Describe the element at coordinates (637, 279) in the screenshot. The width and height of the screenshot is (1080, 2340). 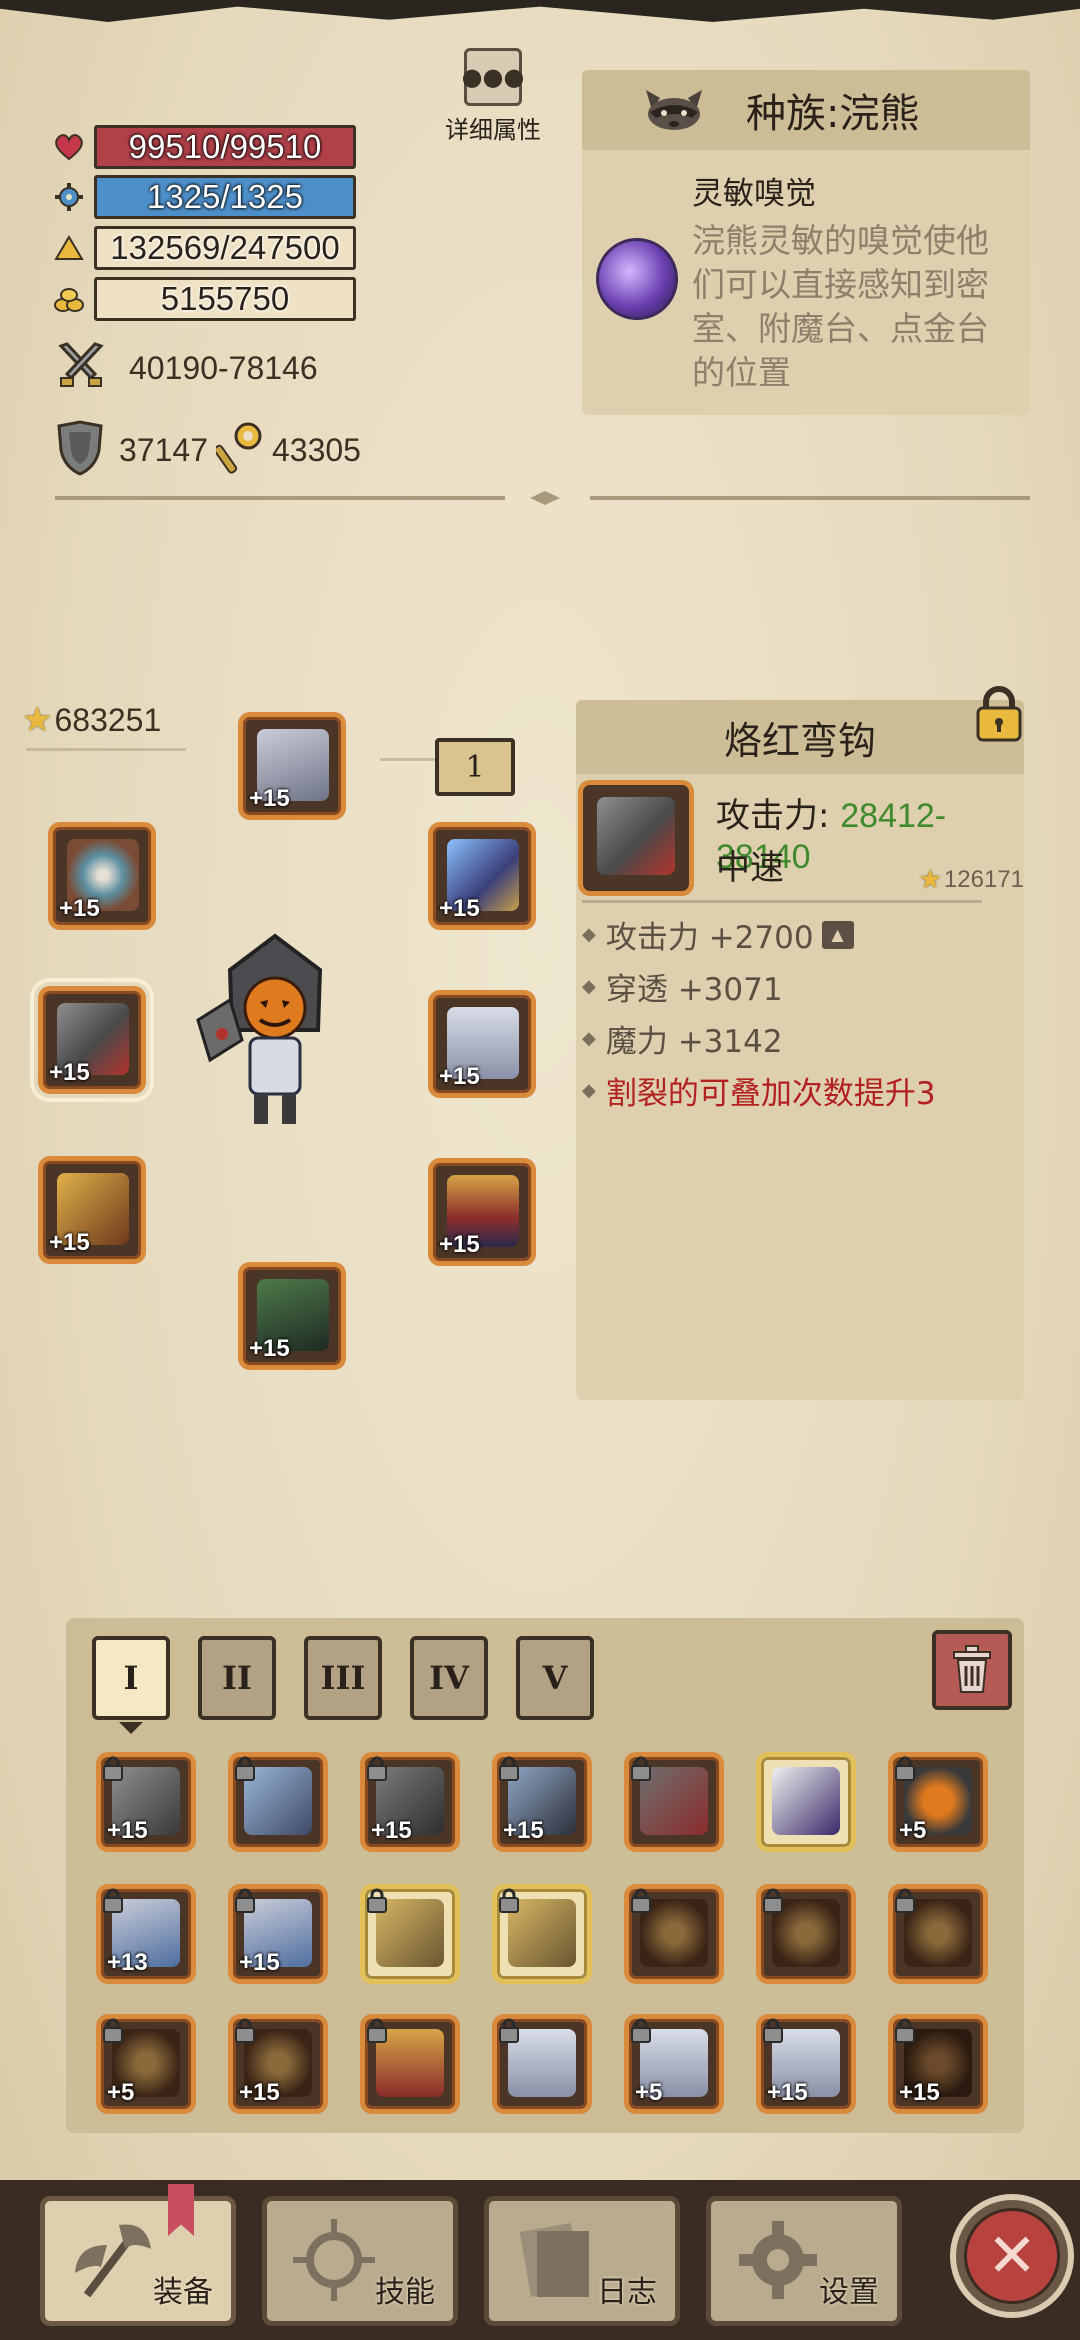
I see `race-skill-icon` at that location.